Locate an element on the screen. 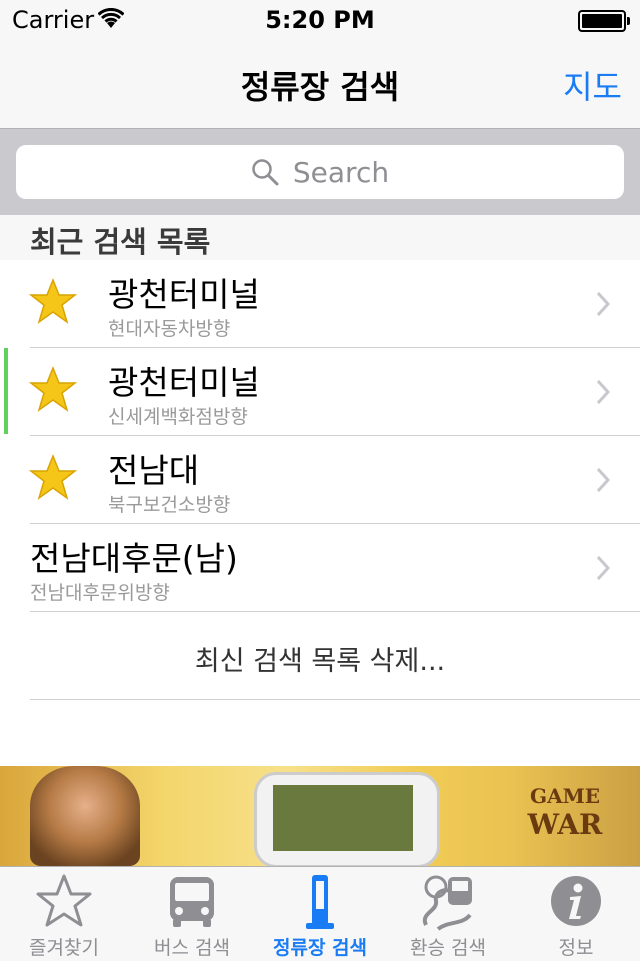 This screenshot has height=961, width=640. bus-icon is located at coordinates (192, 902).